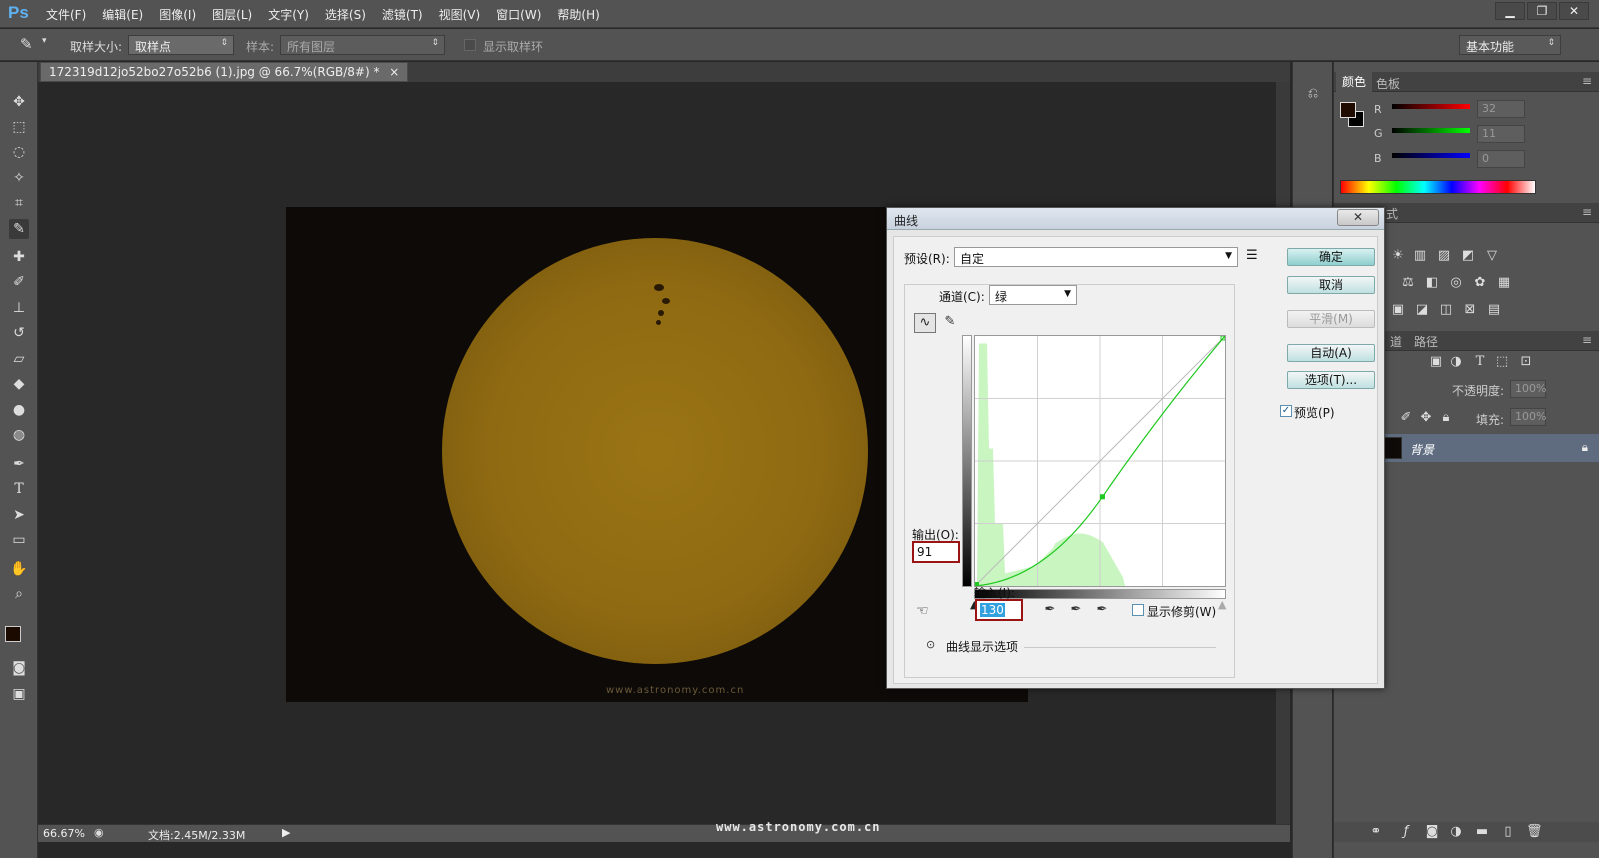 The height and width of the screenshot is (858, 1599). Describe the element at coordinates (1534, 832) in the screenshot. I see `delete-layer-icon: 🗑︎` at that location.